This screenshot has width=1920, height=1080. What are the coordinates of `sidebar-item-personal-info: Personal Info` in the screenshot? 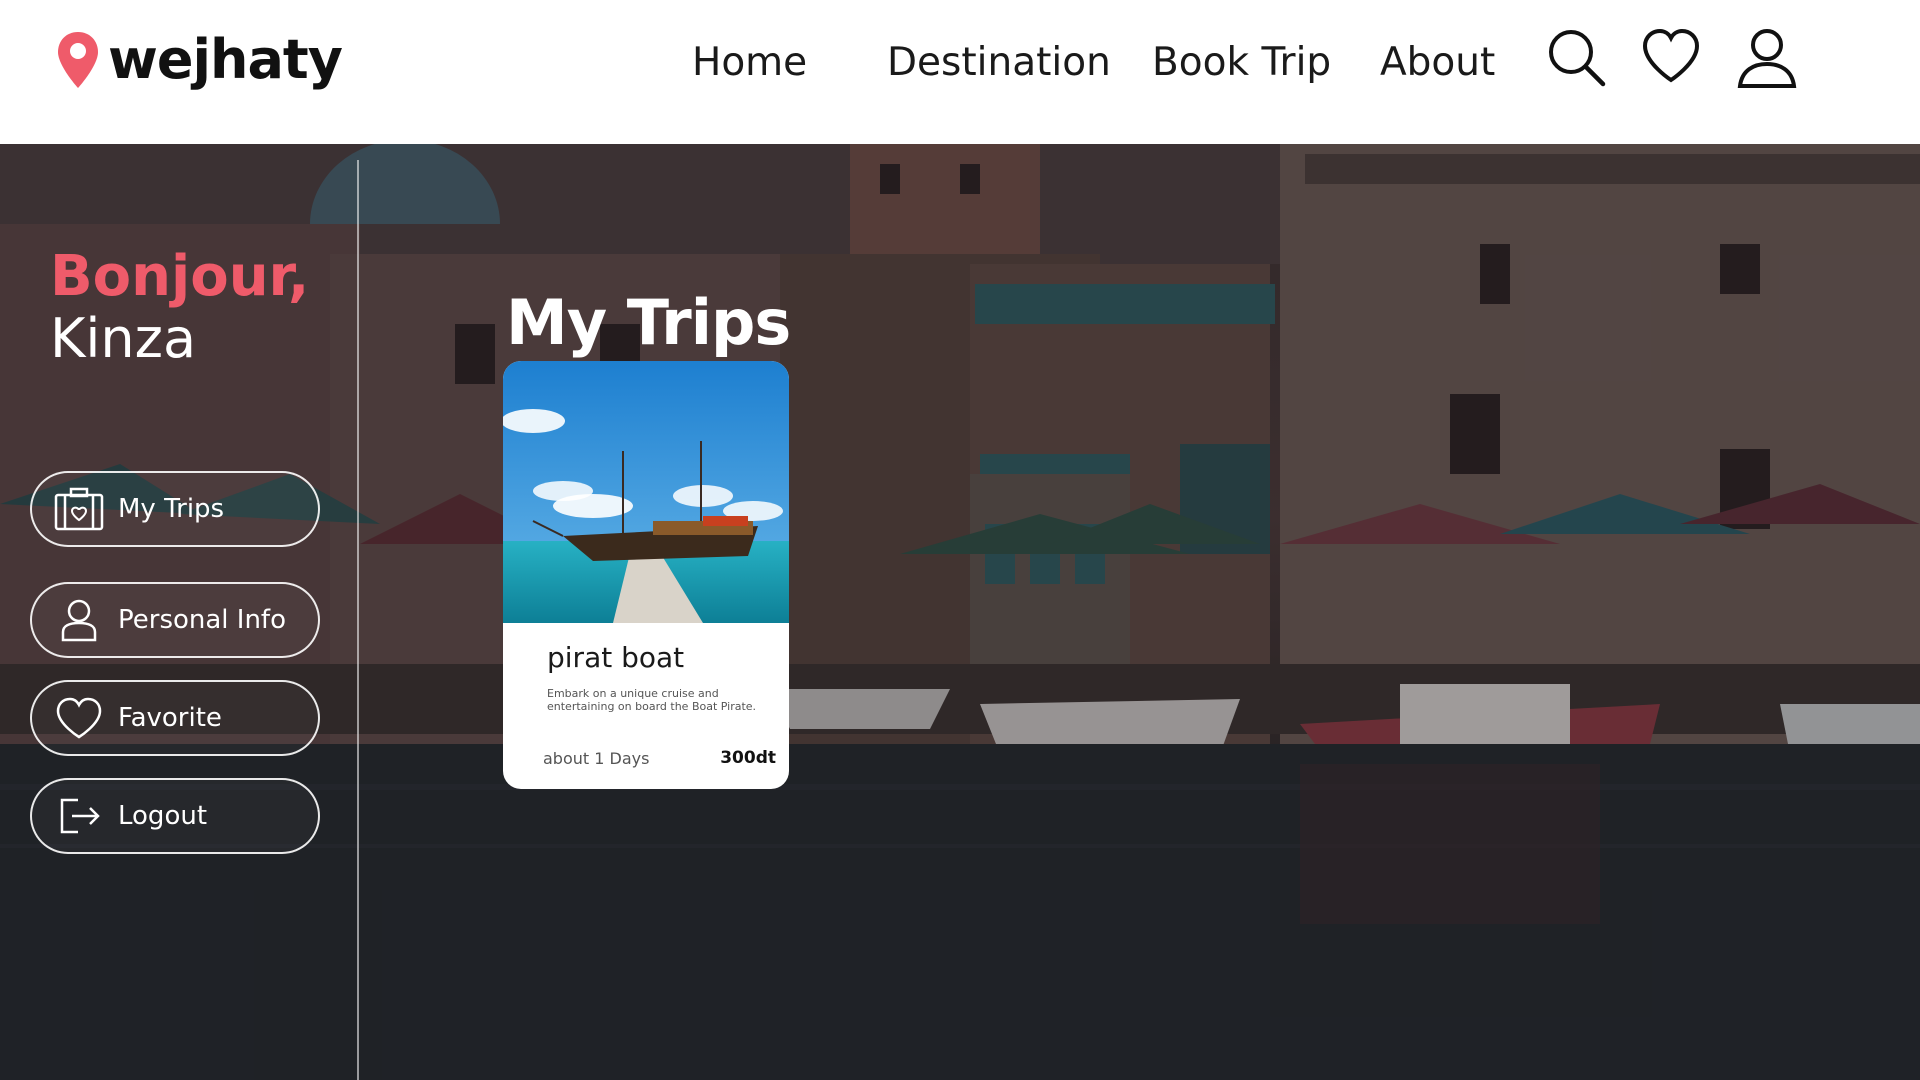 It's located at (175, 620).